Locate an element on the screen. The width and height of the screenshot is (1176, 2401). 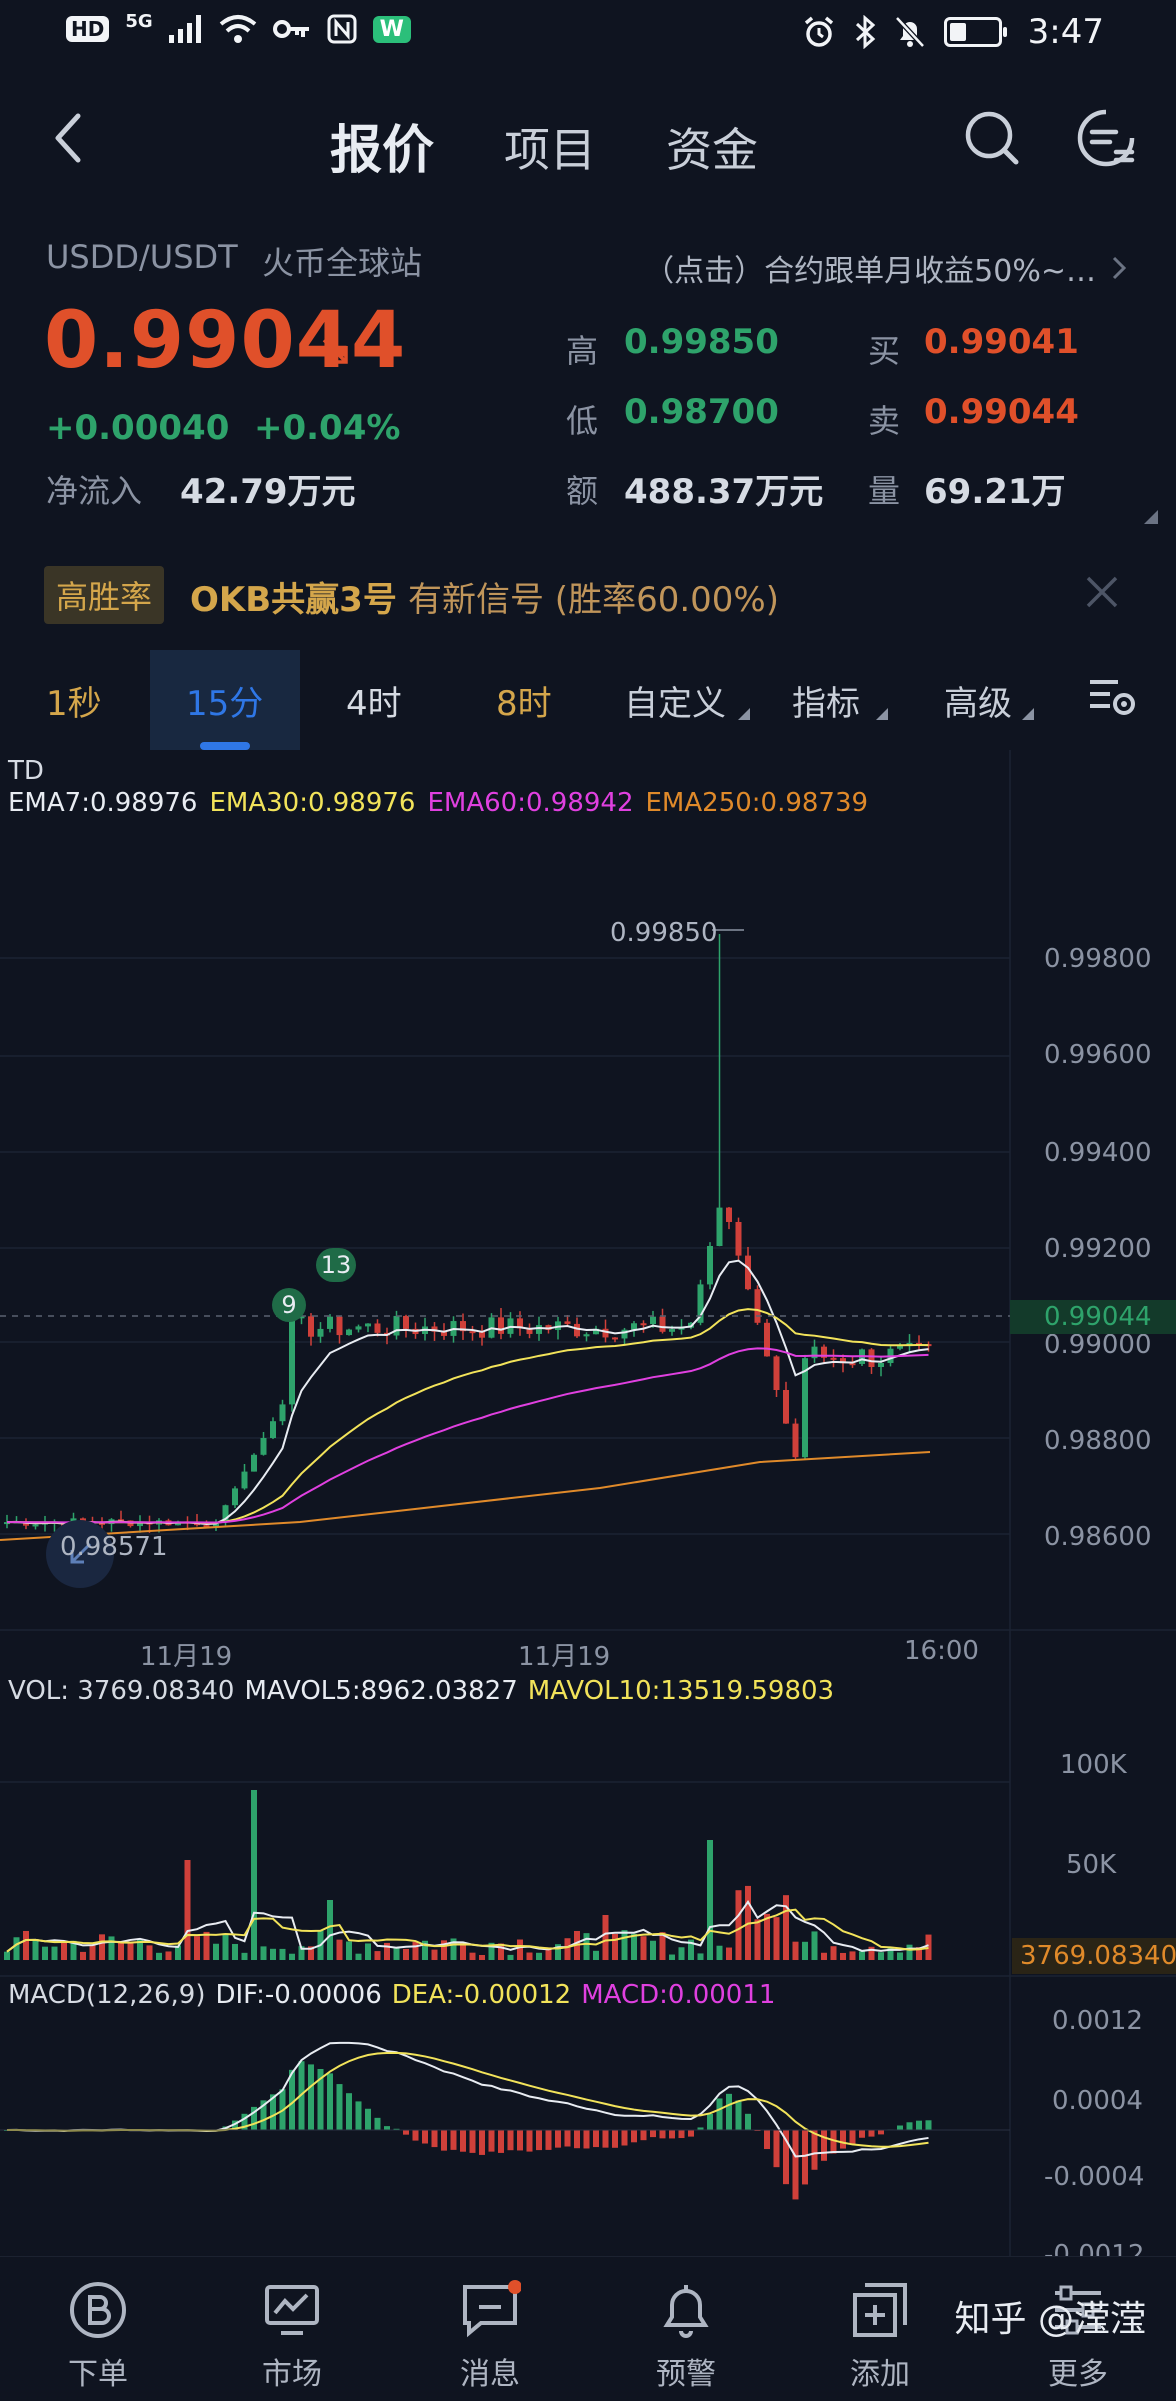
nav-alerts: 预警 is located at coordinates (686, 2336).